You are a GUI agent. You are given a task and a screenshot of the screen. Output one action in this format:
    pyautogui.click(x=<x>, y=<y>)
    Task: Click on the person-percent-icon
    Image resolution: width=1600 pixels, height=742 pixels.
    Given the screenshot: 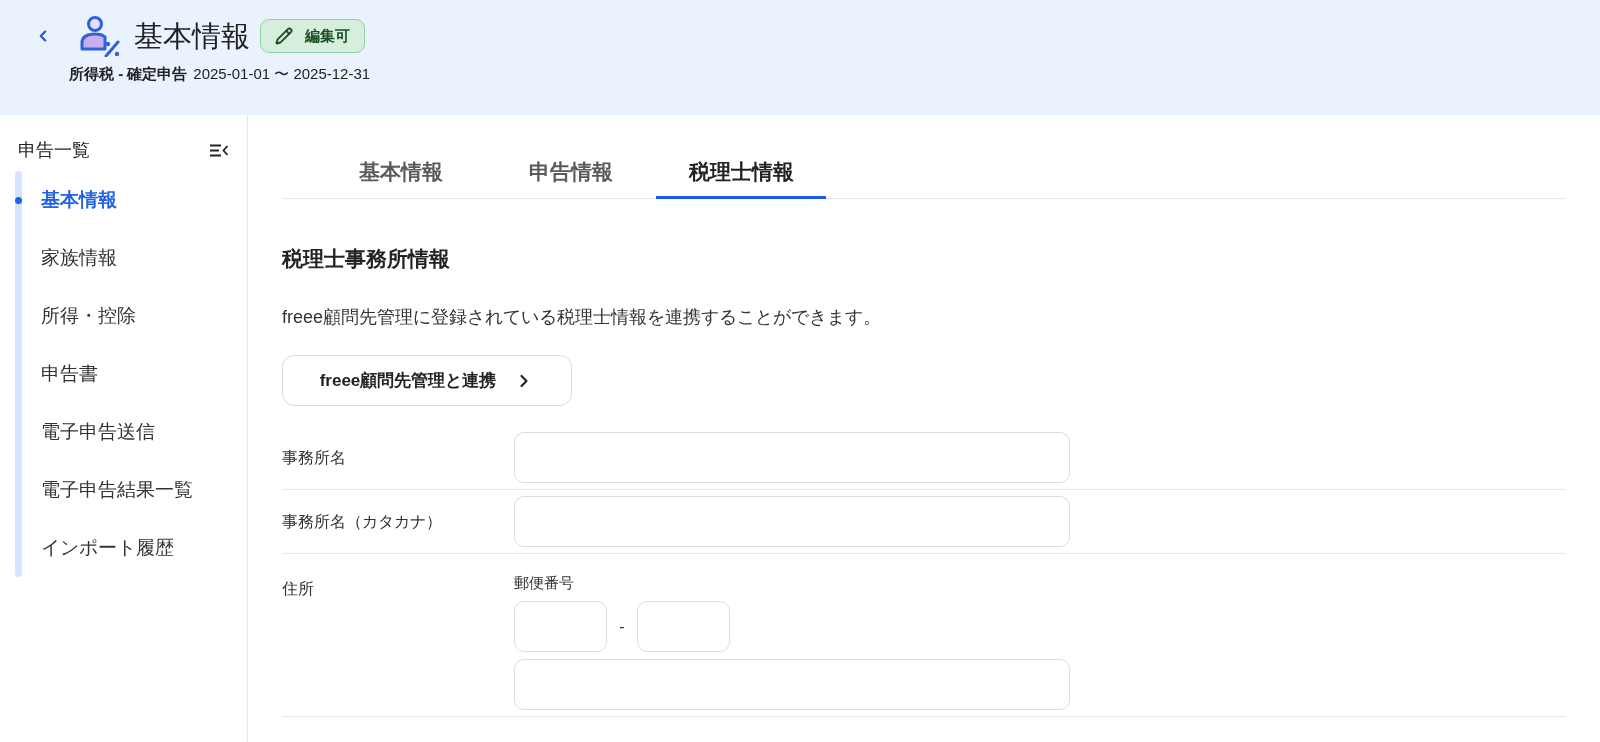 What is the action you would take?
    pyautogui.click(x=100, y=36)
    